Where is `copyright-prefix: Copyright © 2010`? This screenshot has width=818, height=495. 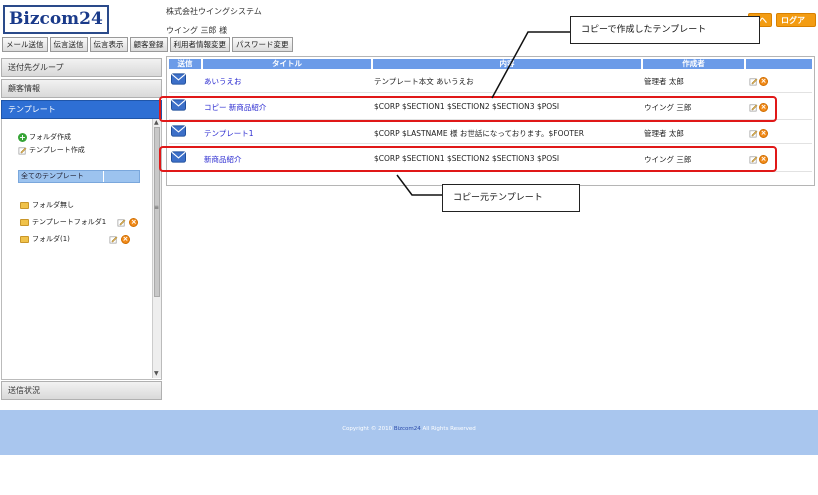 copyright-prefix: Copyright © 2010 is located at coordinates (368, 429).